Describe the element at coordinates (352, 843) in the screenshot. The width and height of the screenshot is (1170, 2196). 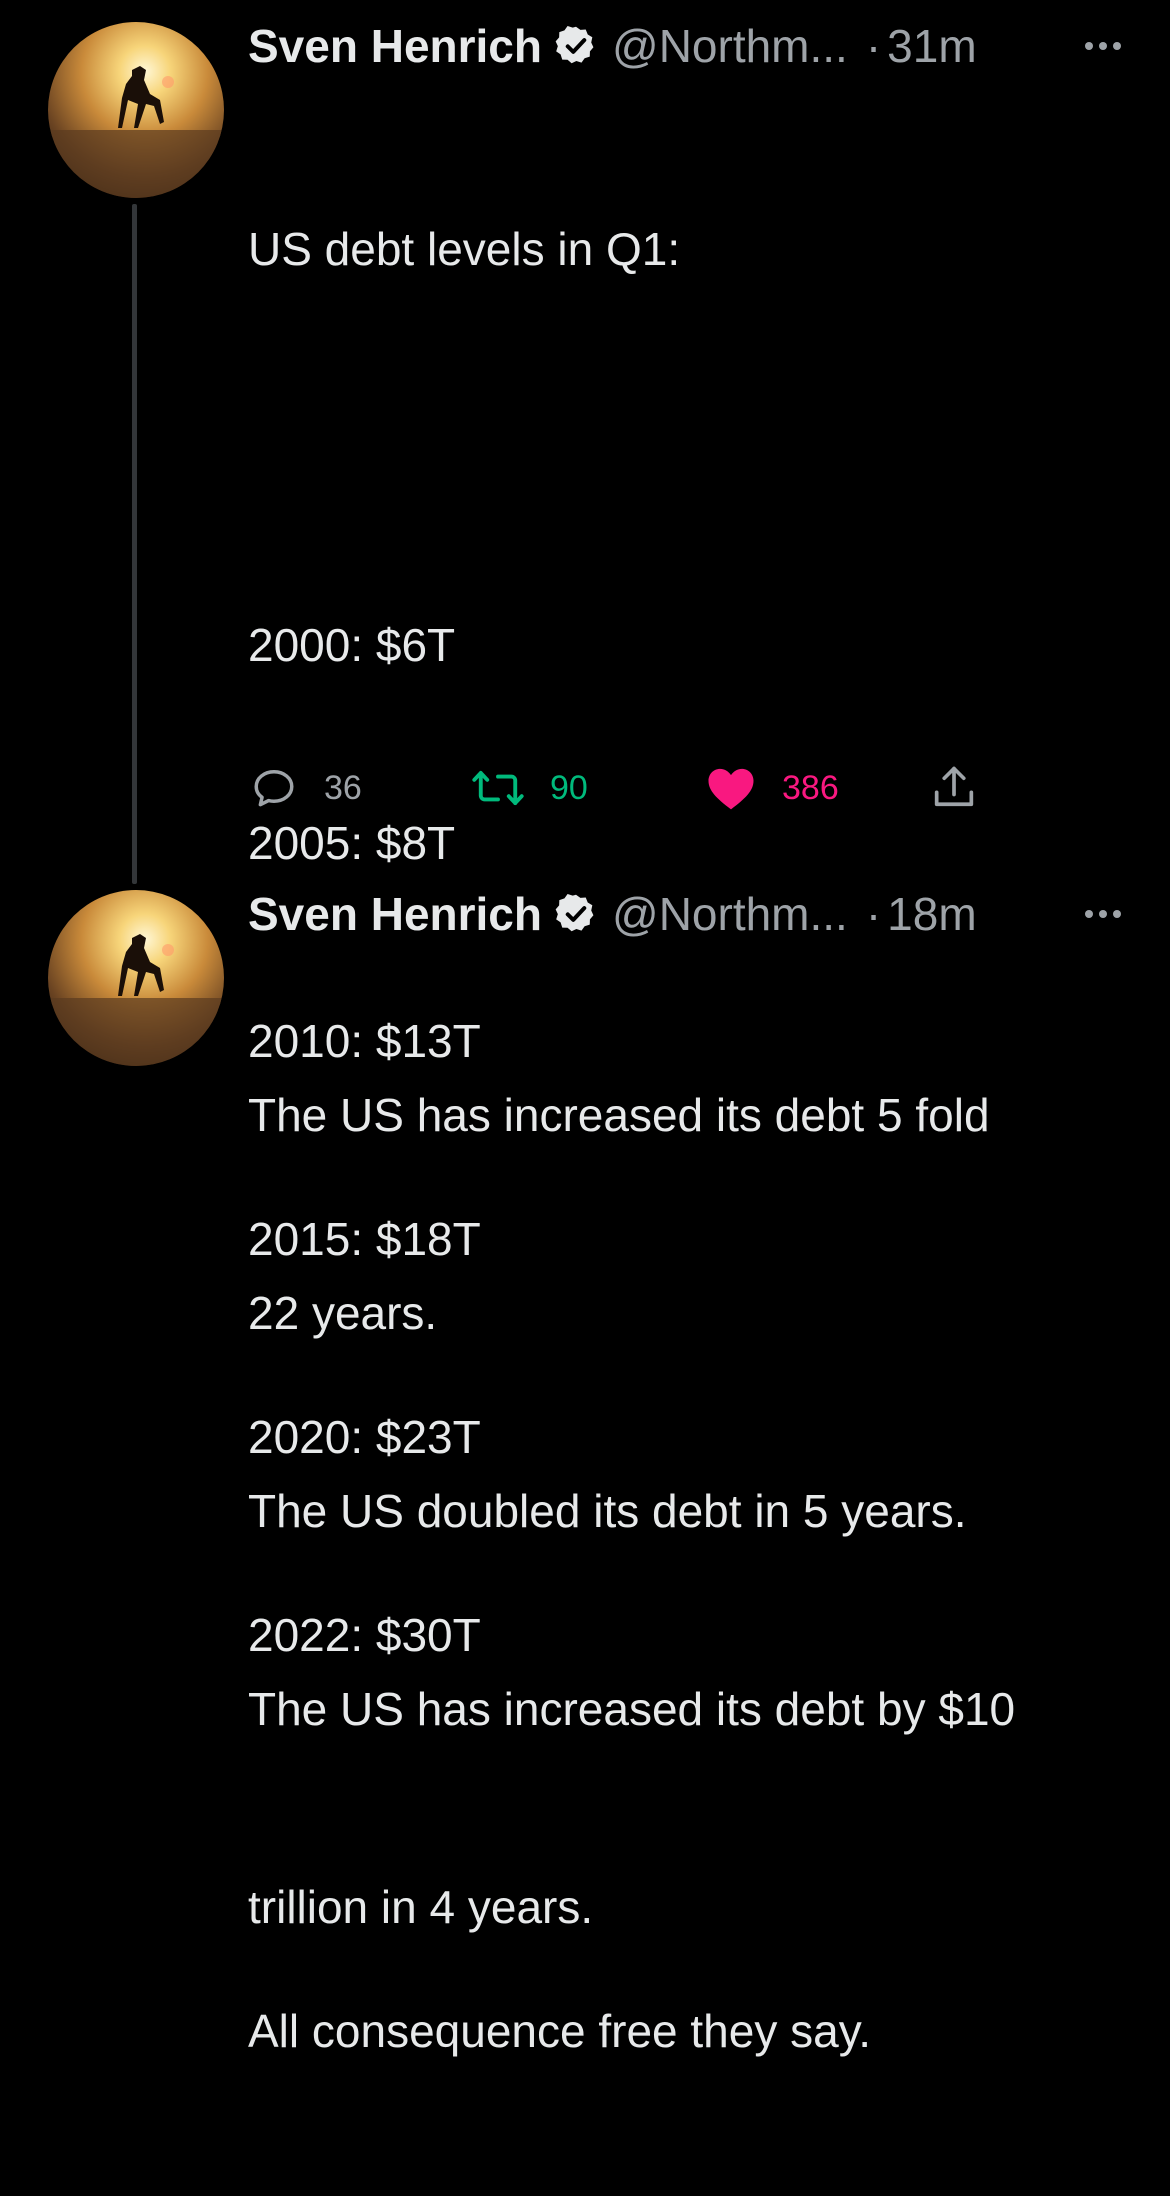
I see `tweet-text-line: 2005: $8T` at that location.